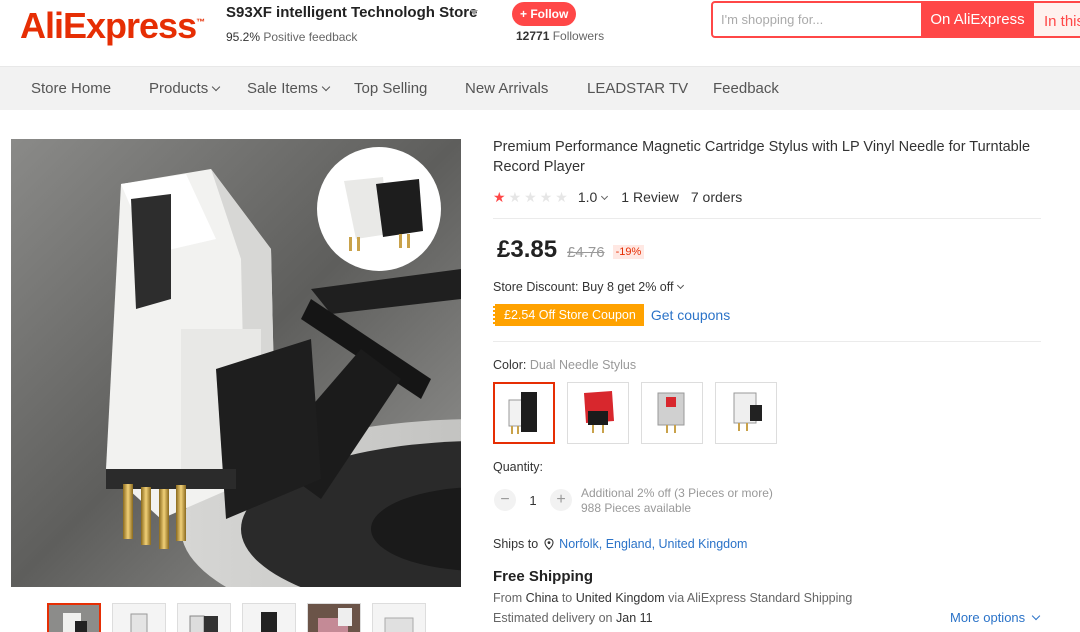 This screenshot has height=632, width=1080. Describe the element at coordinates (506, 89) in the screenshot. I see `nav-new-arrivals: New Arrivals` at that location.